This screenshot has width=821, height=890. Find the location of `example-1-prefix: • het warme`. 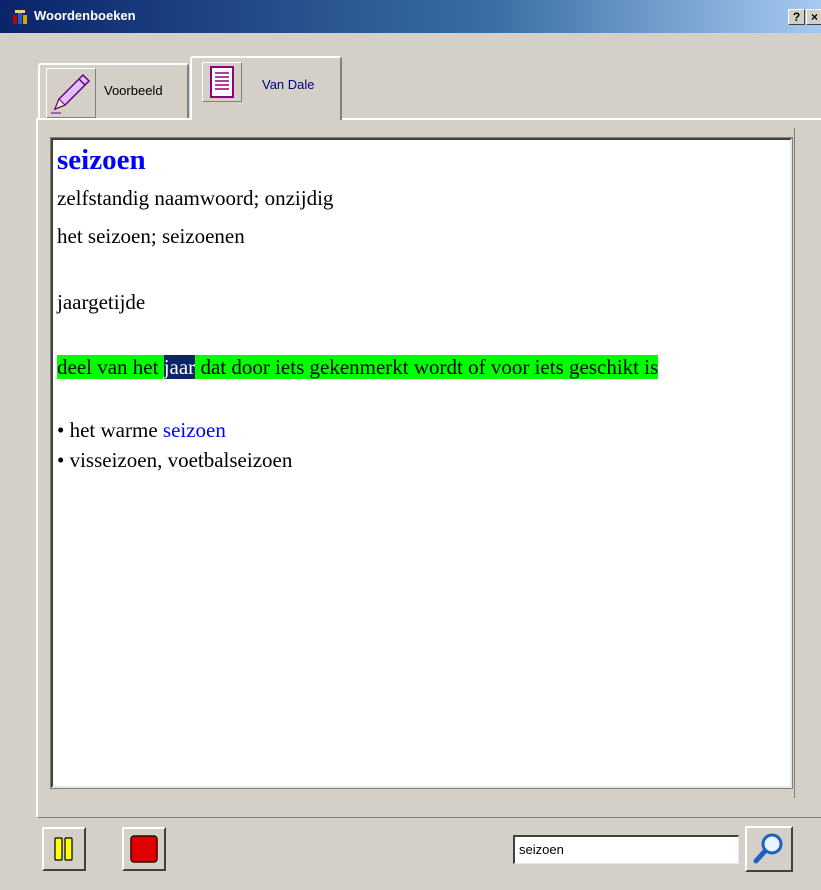

example-1-prefix: • het warme is located at coordinates (110, 430).